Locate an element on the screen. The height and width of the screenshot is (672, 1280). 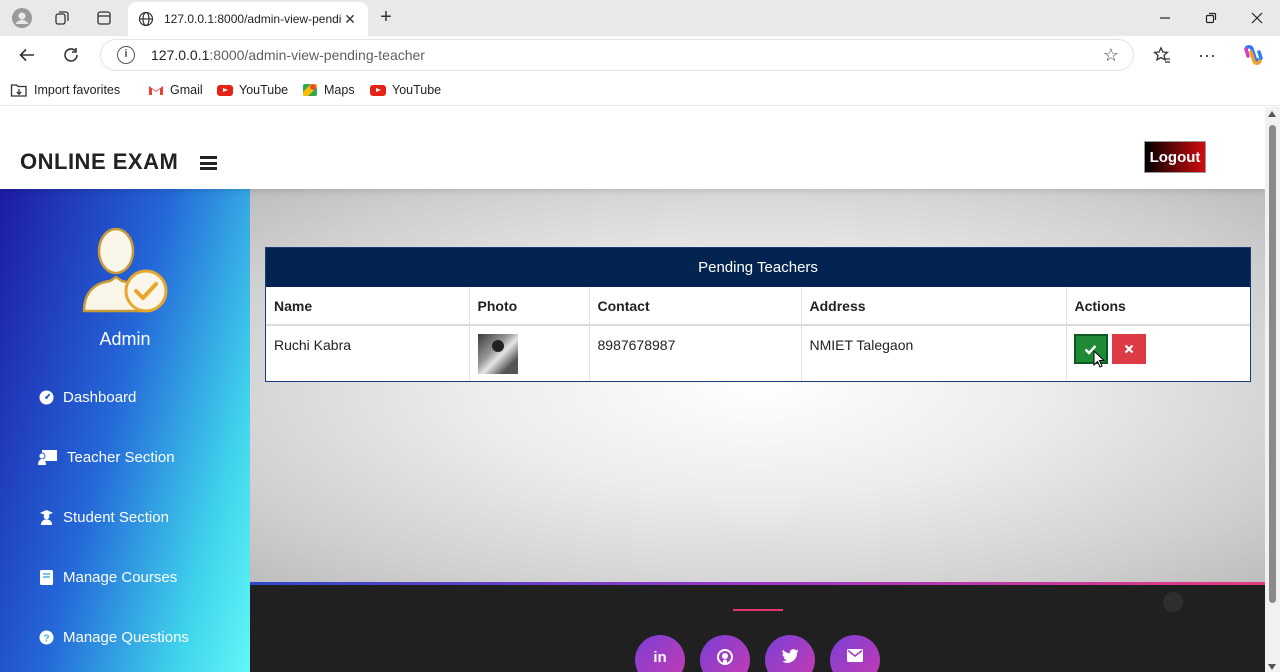
maps-icon is located at coordinates (310, 90).